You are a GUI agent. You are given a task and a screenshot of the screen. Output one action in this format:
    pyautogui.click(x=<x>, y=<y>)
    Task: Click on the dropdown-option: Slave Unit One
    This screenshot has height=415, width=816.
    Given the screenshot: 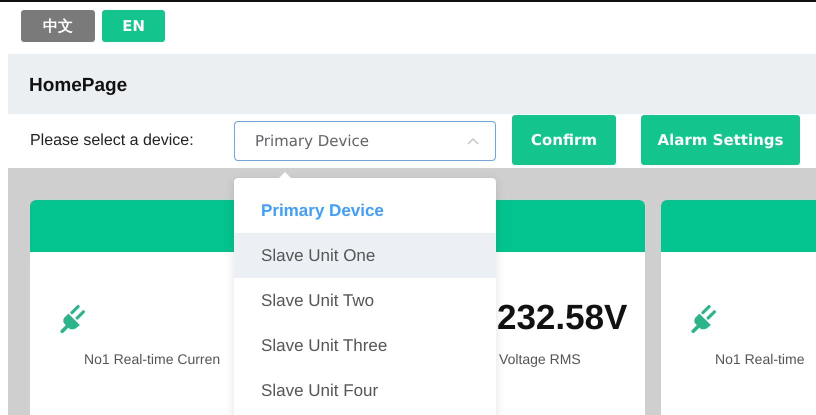 What is the action you would take?
    pyautogui.click(x=365, y=255)
    